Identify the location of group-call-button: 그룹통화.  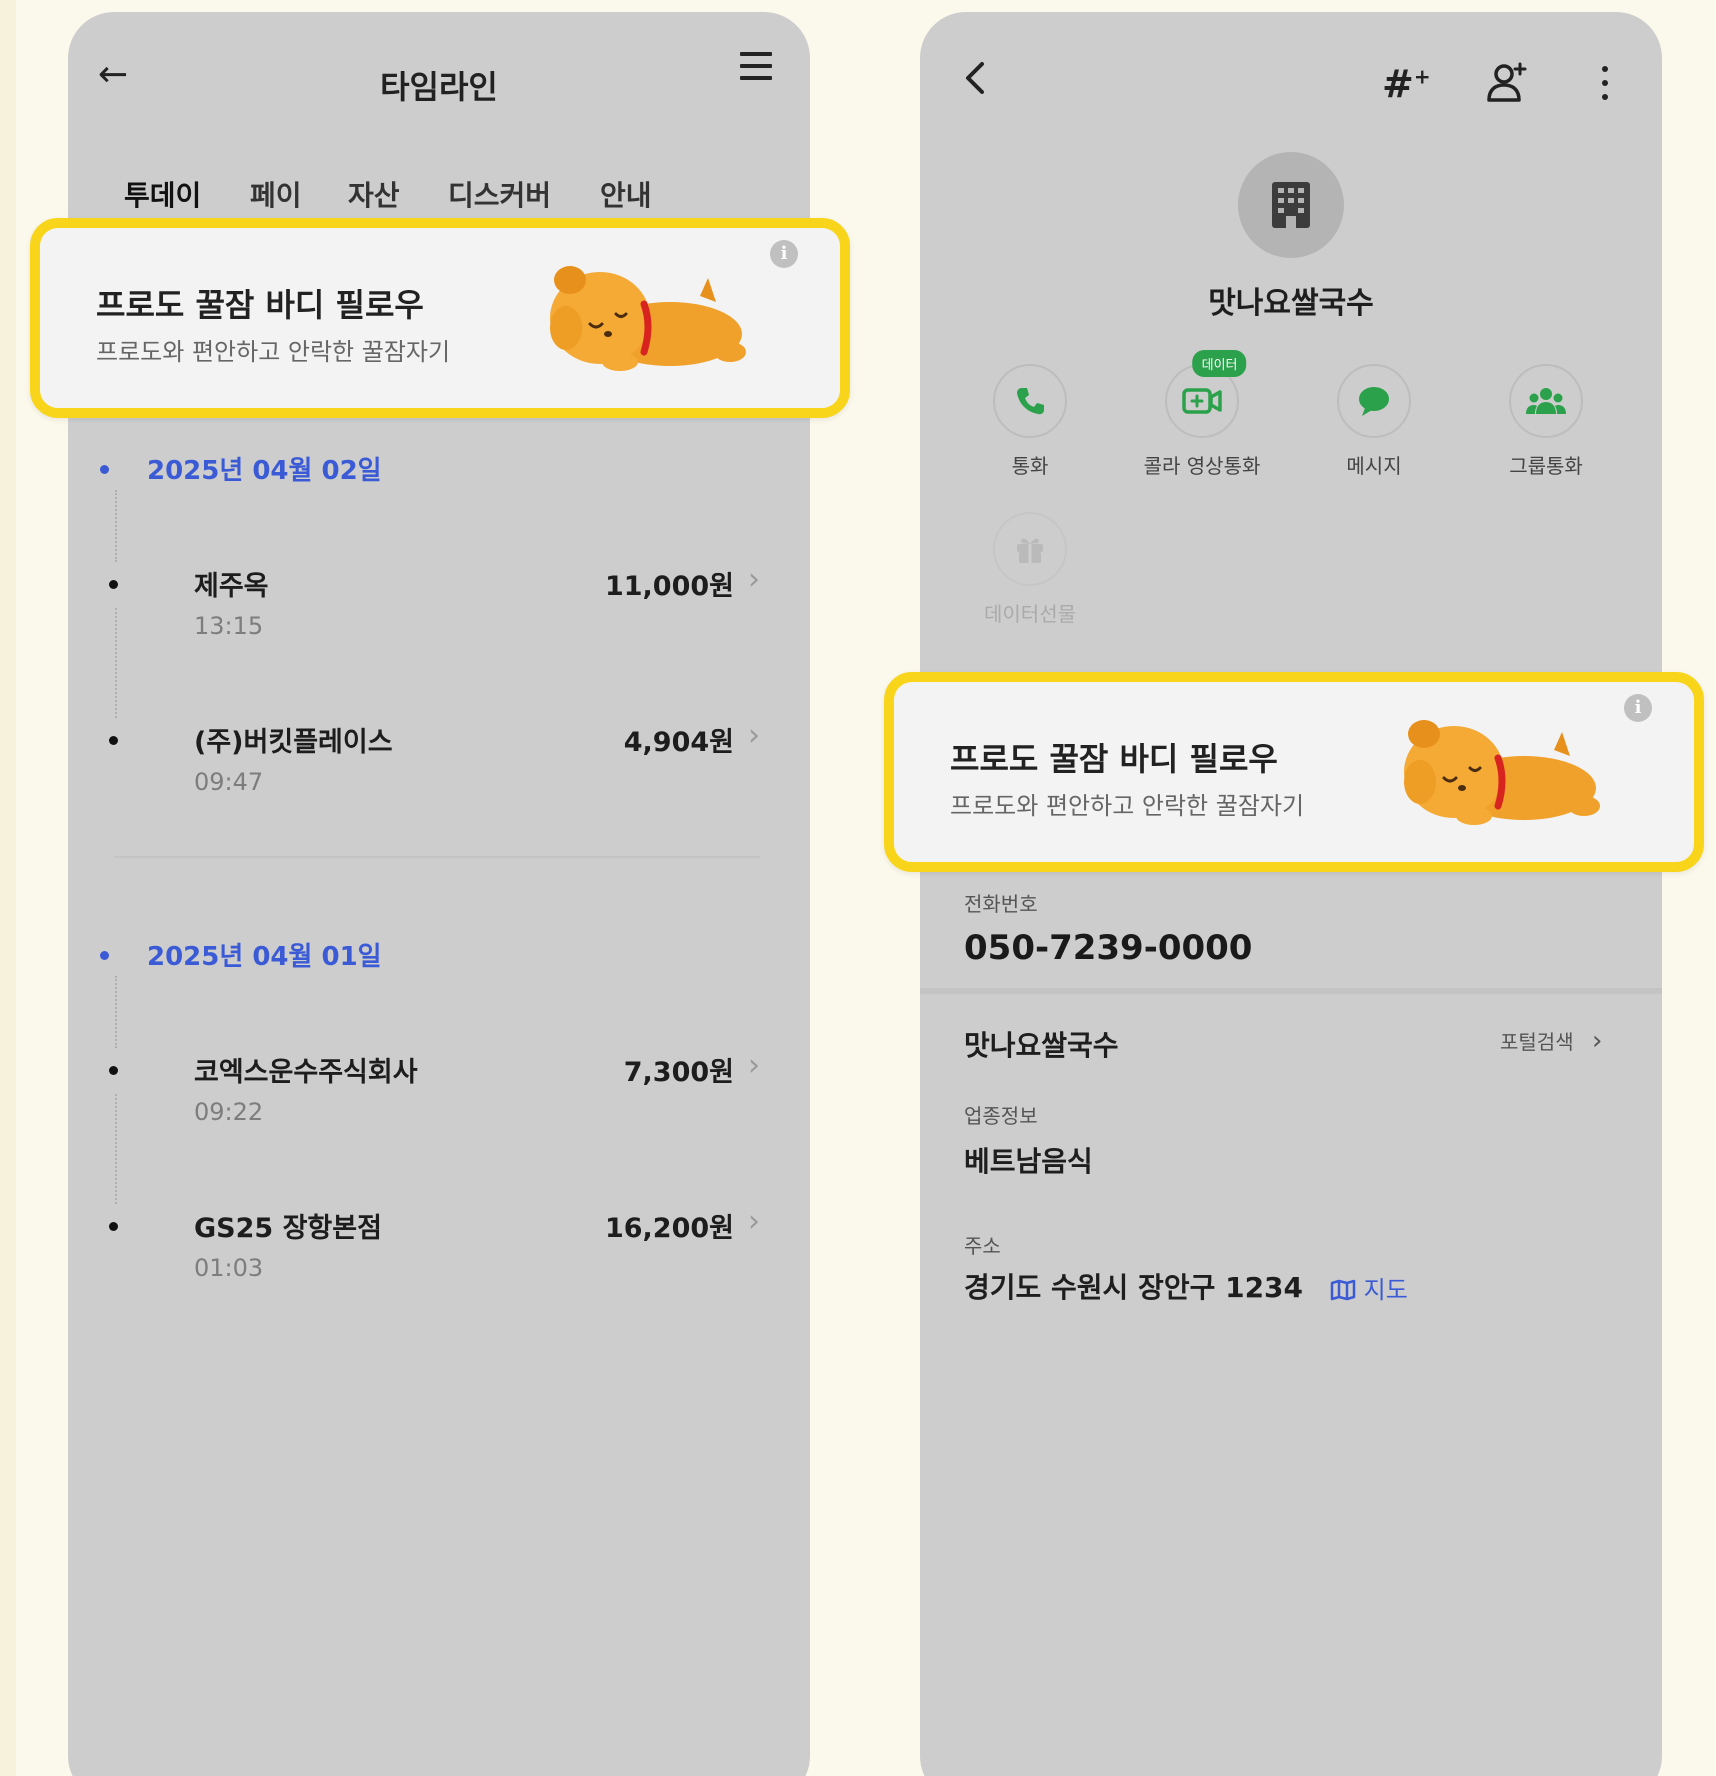
(1546, 421).